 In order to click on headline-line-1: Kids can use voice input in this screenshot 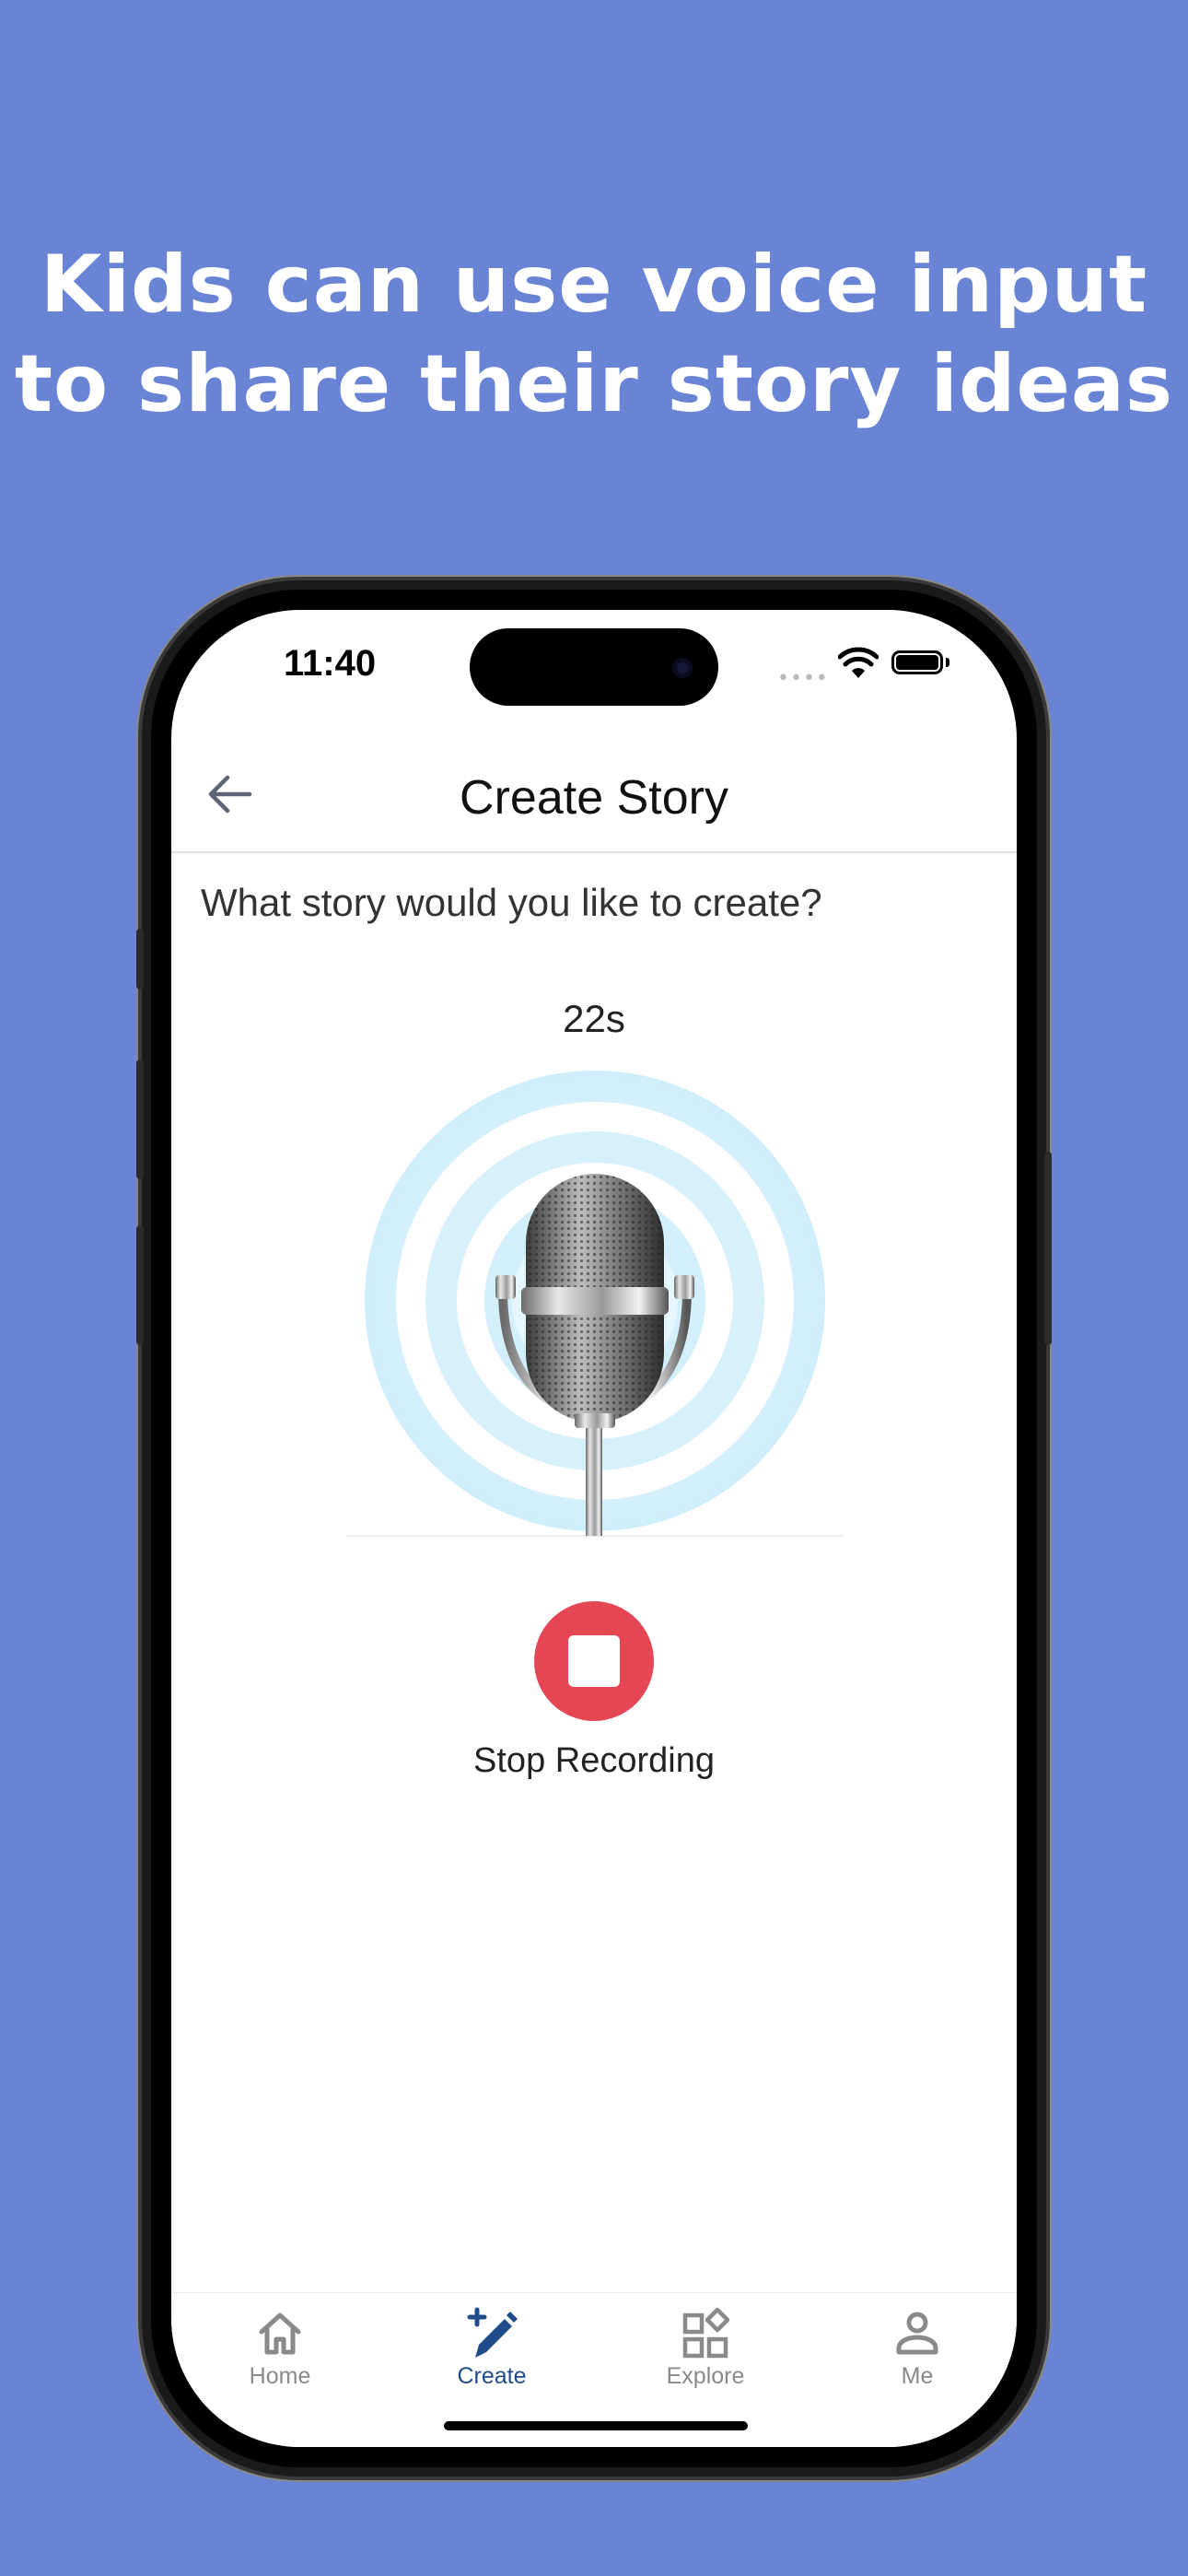, I will do `click(594, 285)`.